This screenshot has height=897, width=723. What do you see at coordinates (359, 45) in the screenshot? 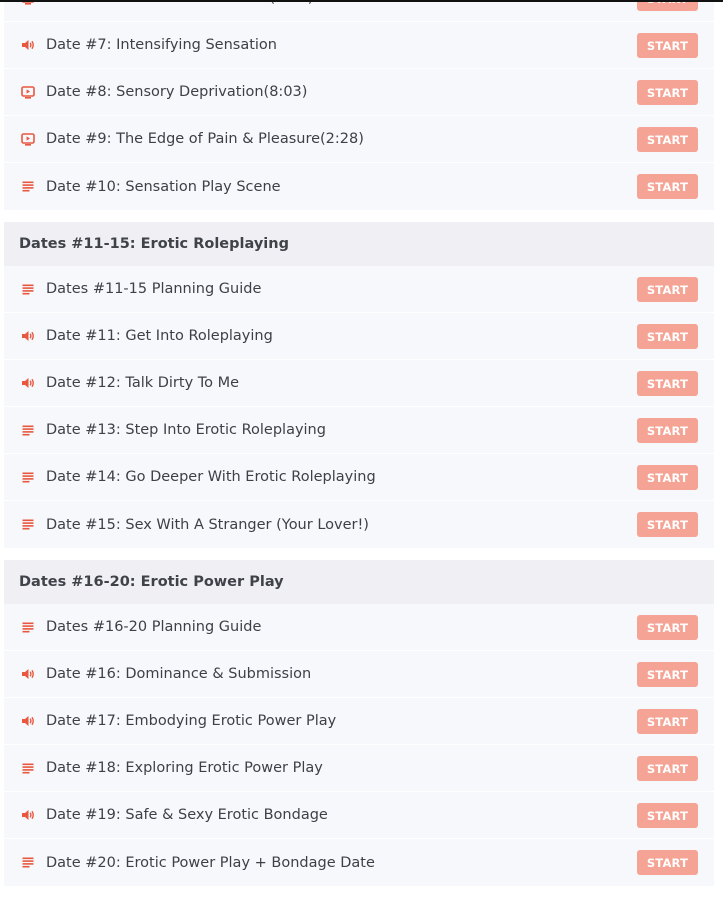
I see `lesson-row: Date #7: Intensifying Sensation START` at bounding box center [359, 45].